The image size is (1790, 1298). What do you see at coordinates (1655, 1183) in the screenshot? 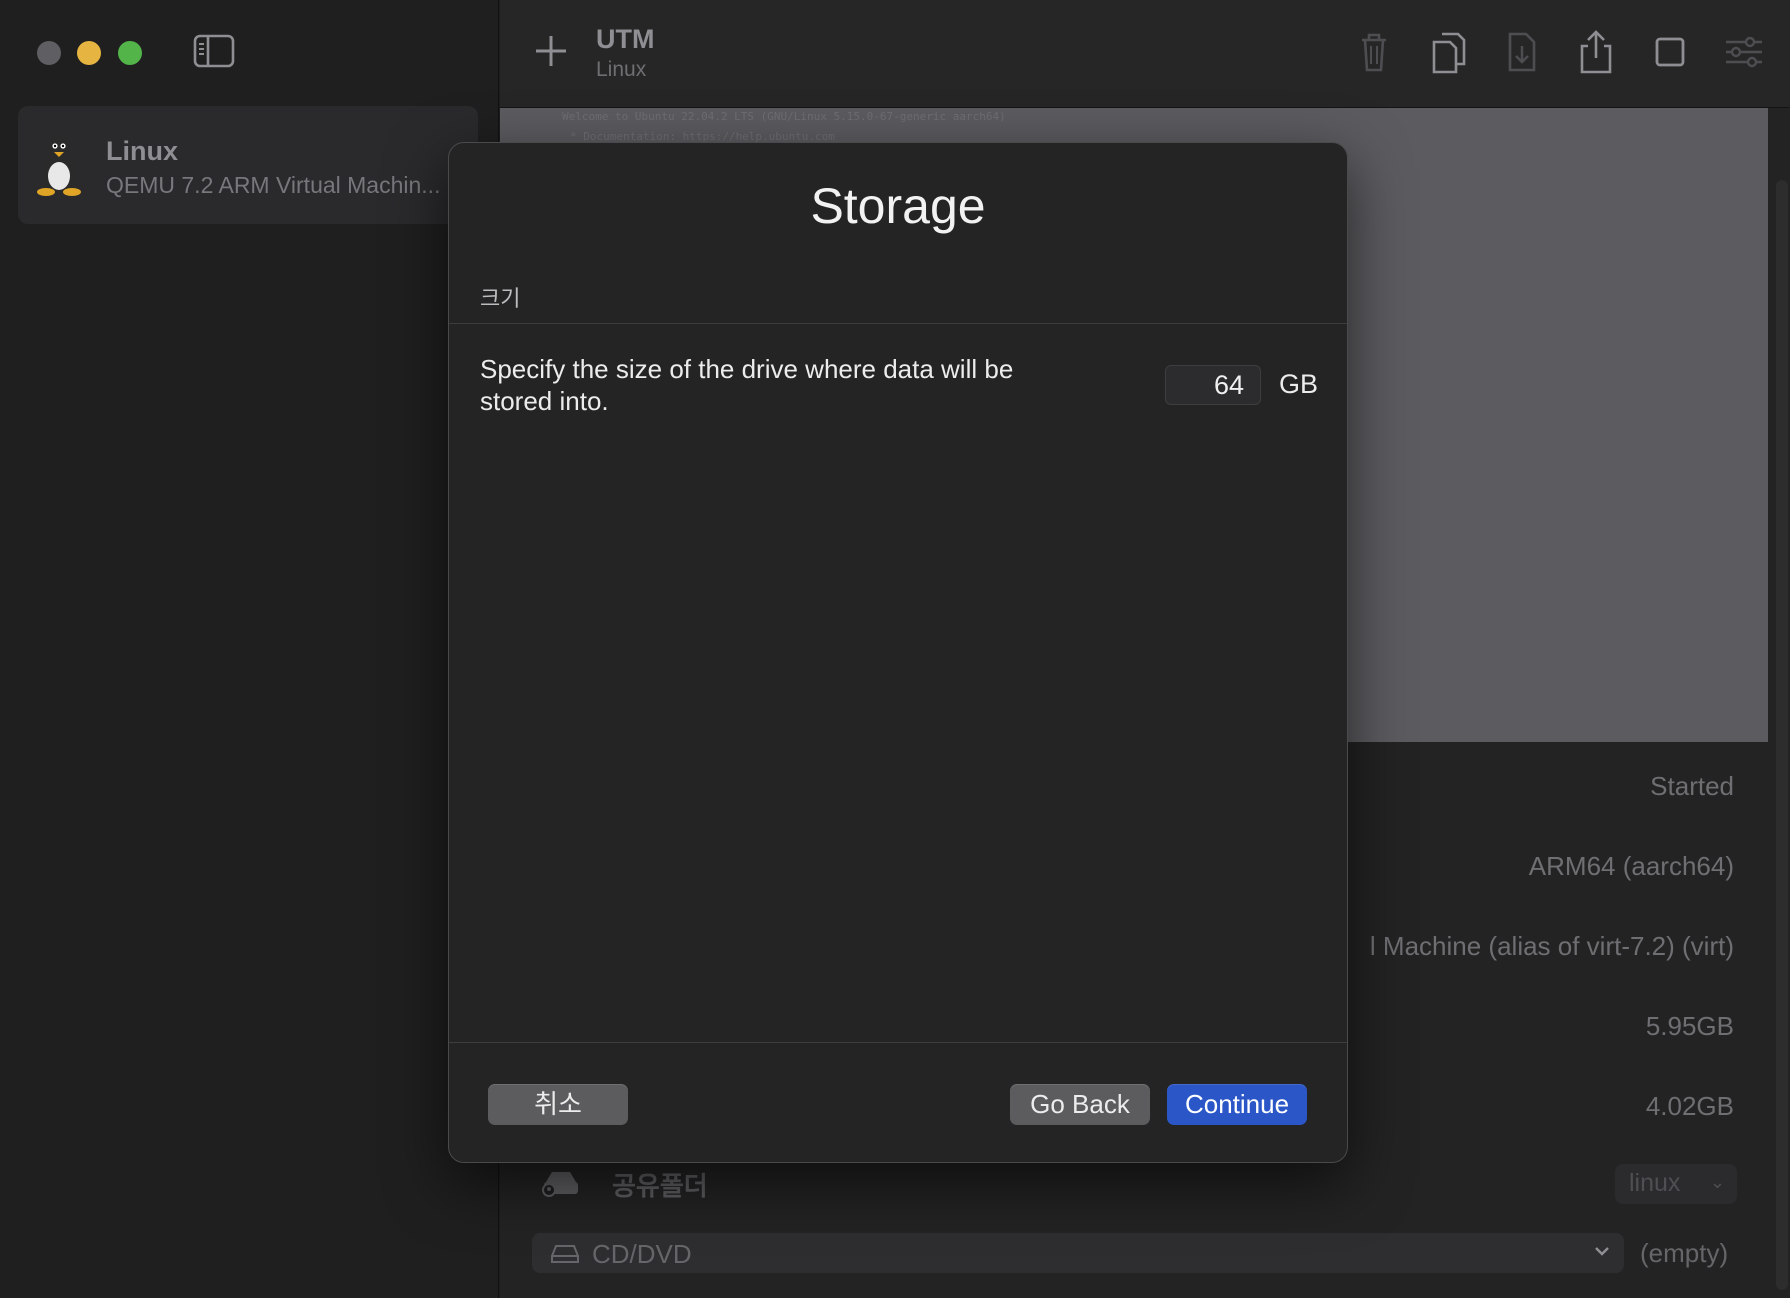
I see `shared-folder-value: linux` at bounding box center [1655, 1183].